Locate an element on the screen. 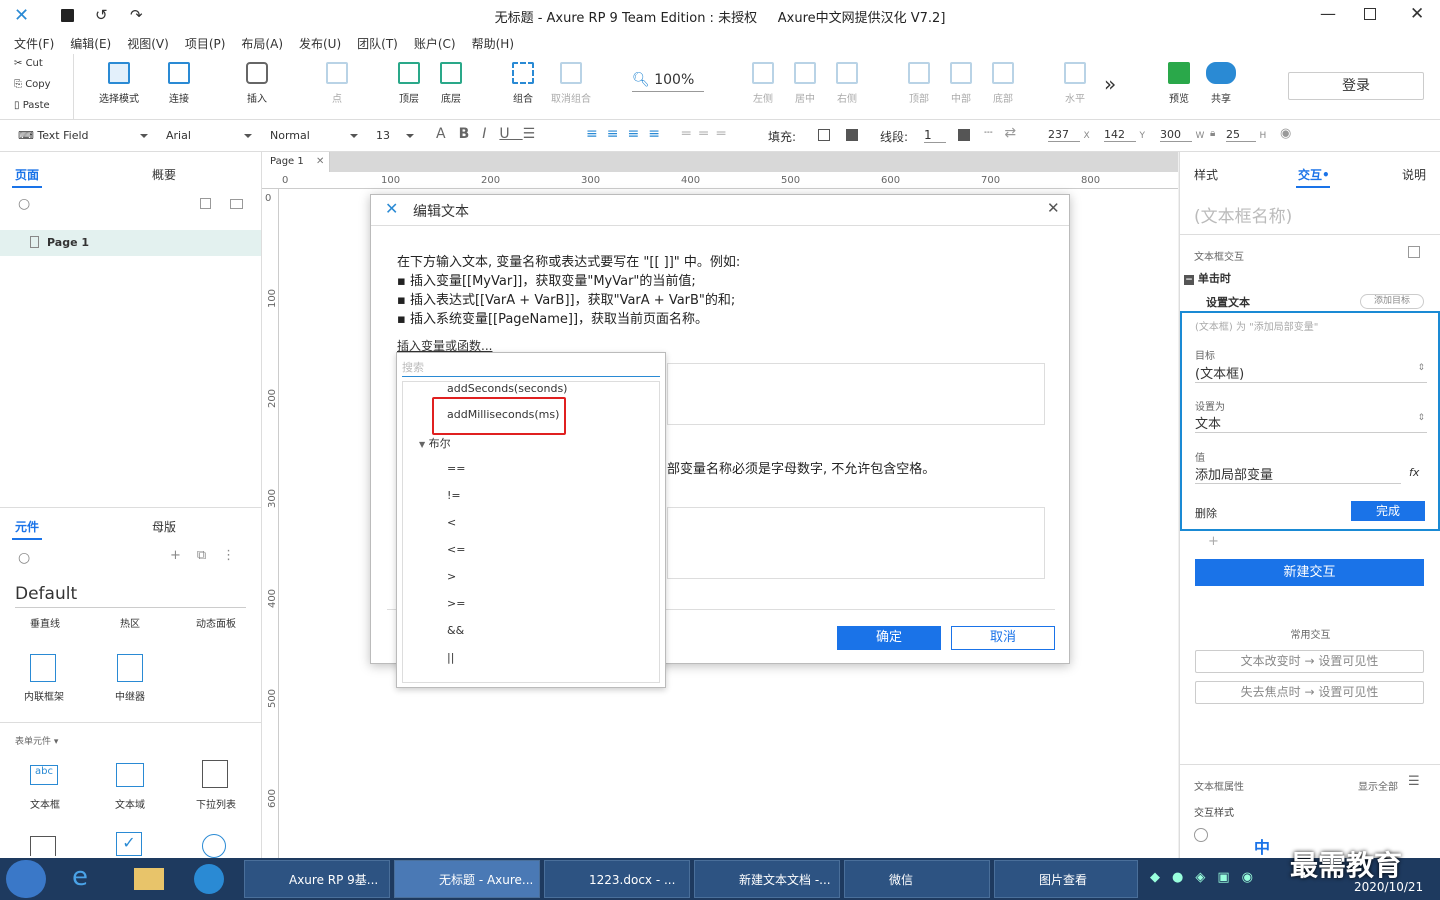  widget-hotspot: 热区 is located at coordinates (130, 622).